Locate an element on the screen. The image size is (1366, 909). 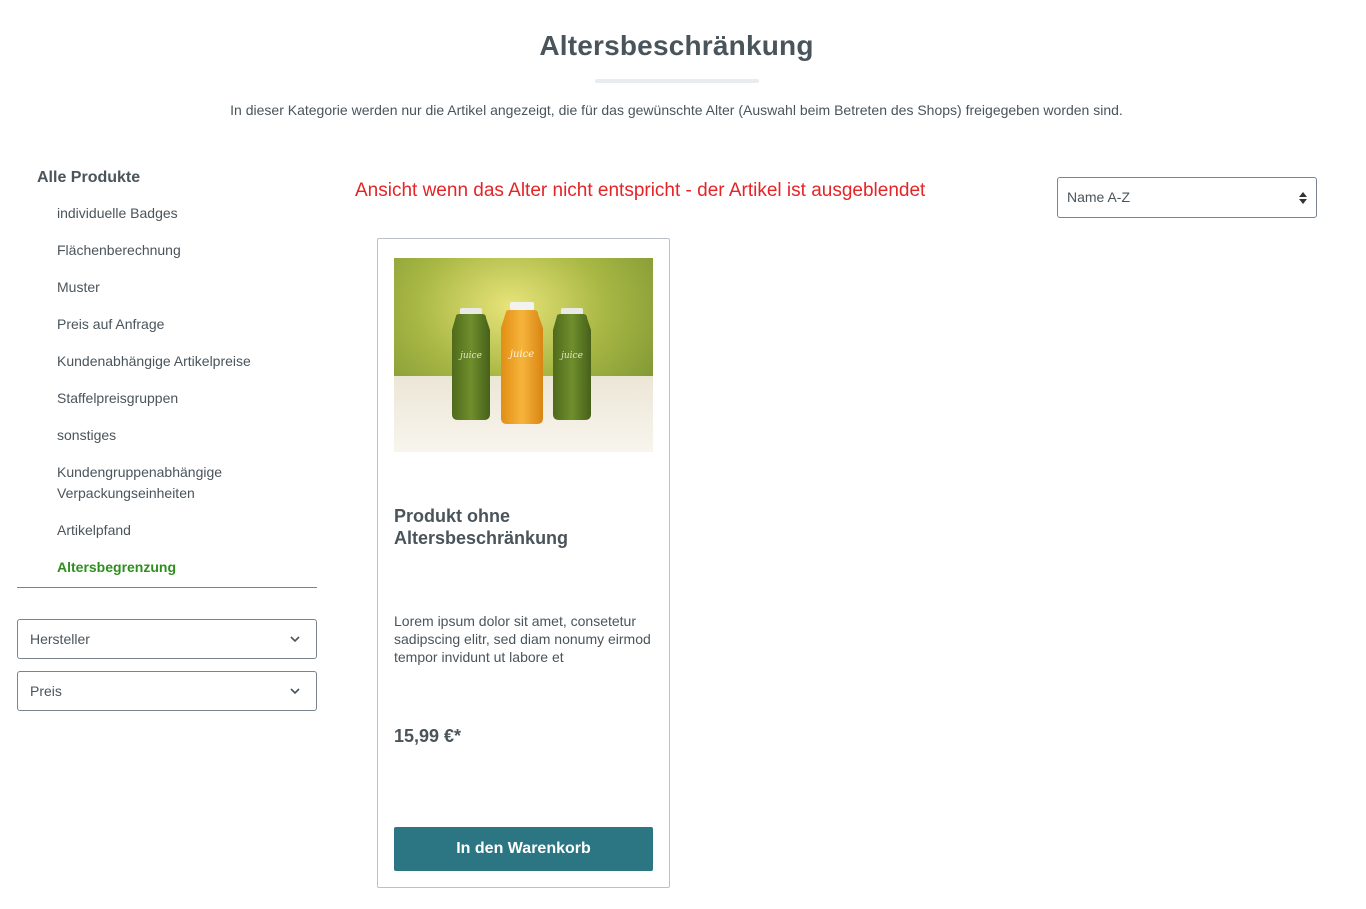
category-item-preis-auf-anfrage: Preis auf Anfrage is located at coordinates (147, 324).